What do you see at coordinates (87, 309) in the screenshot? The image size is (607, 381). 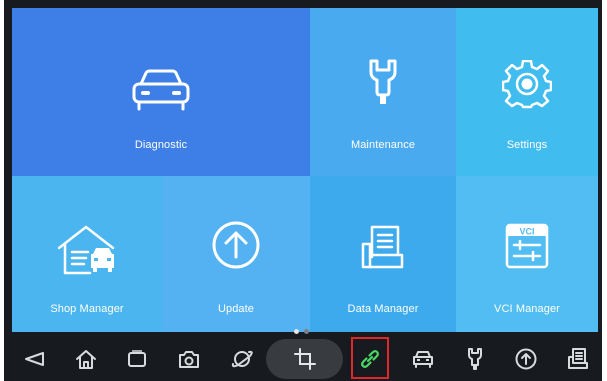 I see `tile-label: Shop Manager` at bounding box center [87, 309].